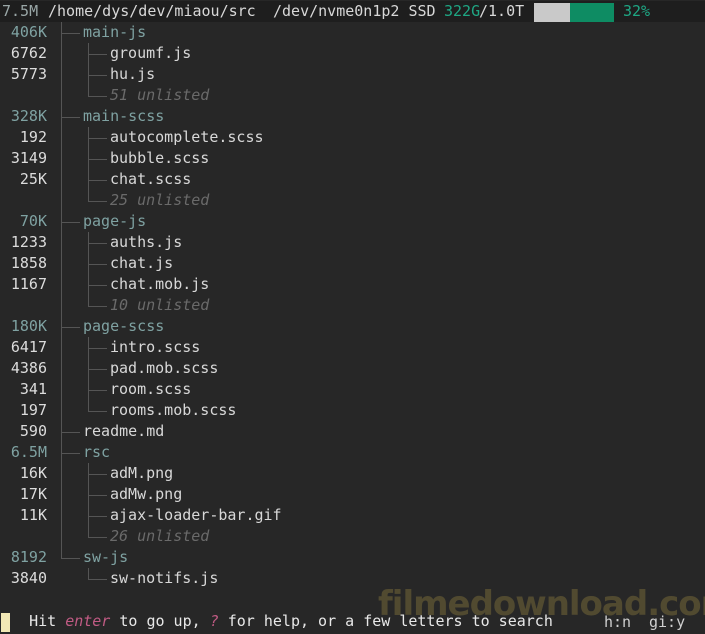 This screenshot has height=634, width=705. I want to click on entry-size: 1858, so click(28, 263).